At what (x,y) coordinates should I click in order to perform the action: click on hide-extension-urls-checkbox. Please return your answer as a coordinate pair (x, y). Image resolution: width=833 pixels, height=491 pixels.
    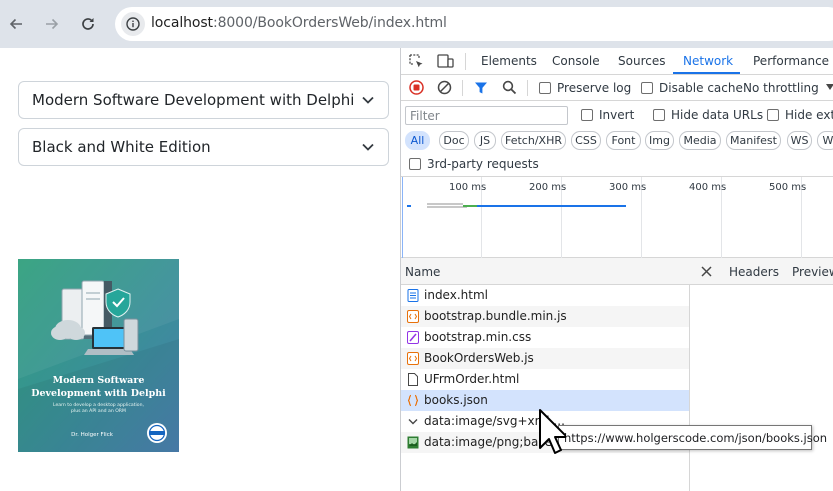
    Looking at the image, I should click on (773, 115).